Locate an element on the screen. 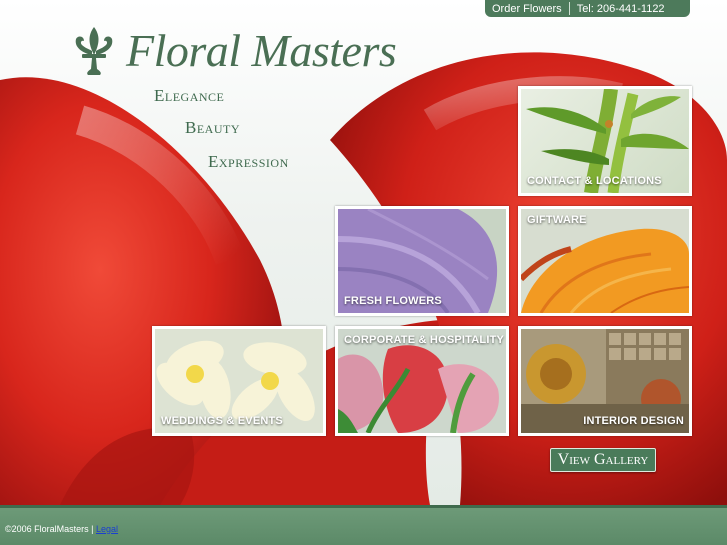  footer-text: ©2006 FloralMasters | Legal is located at coordinates (61, 529).